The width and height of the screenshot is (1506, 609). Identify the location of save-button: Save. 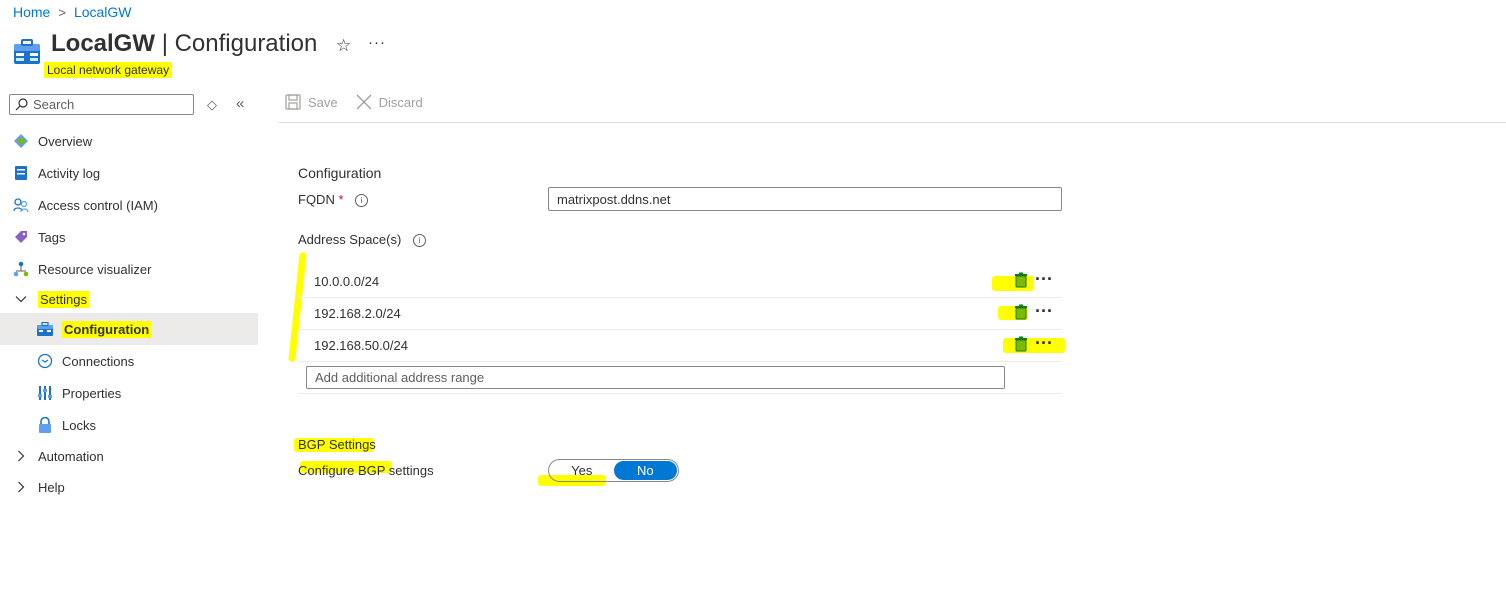
(311, 102).